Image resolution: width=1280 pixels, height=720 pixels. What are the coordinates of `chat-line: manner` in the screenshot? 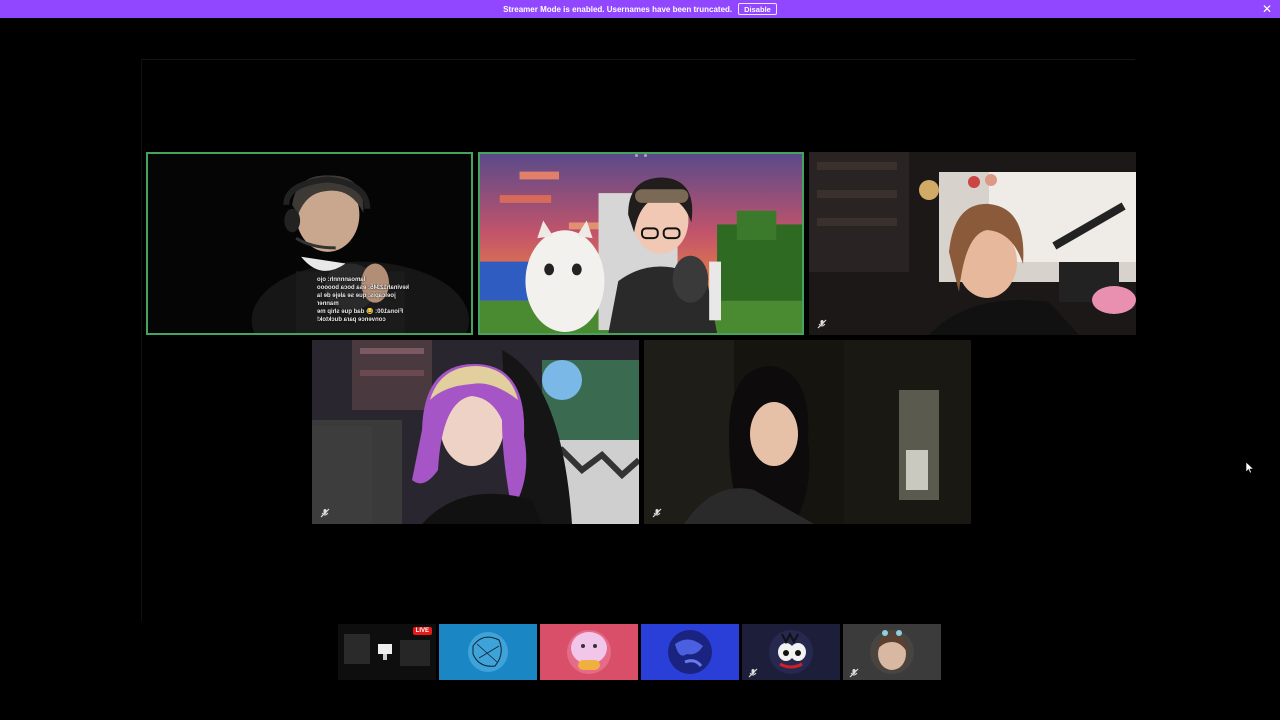 It's located at (328, 304).